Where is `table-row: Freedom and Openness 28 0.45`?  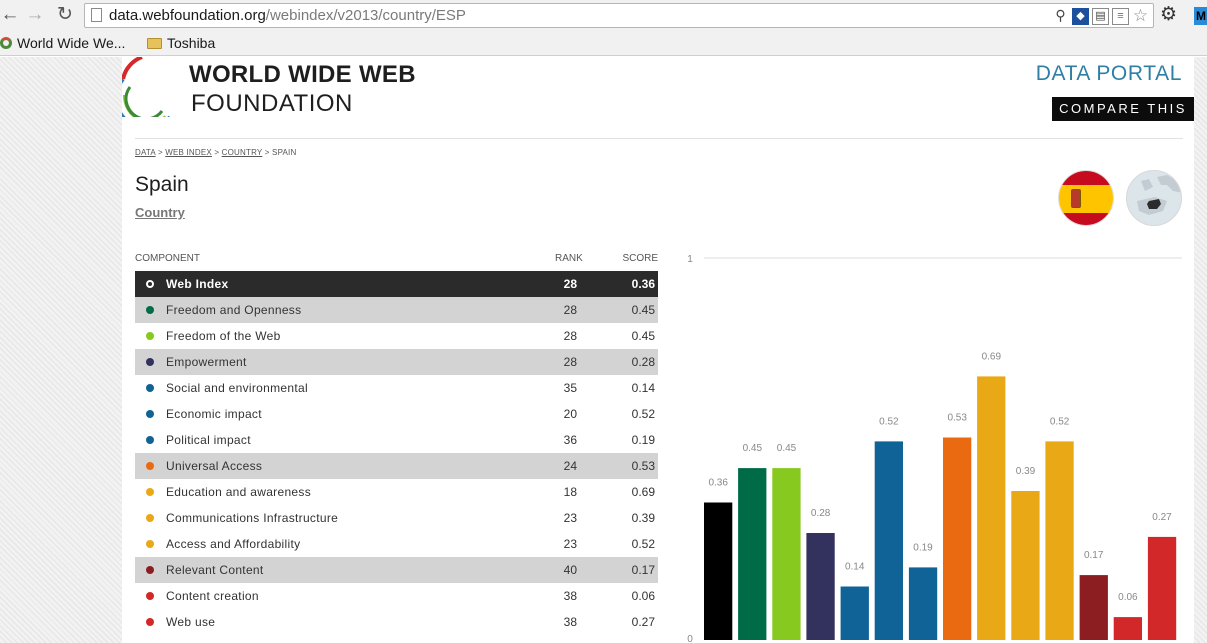
table-row: Freedom and Openness 28 0.45 is located at coordinates (396, 310).